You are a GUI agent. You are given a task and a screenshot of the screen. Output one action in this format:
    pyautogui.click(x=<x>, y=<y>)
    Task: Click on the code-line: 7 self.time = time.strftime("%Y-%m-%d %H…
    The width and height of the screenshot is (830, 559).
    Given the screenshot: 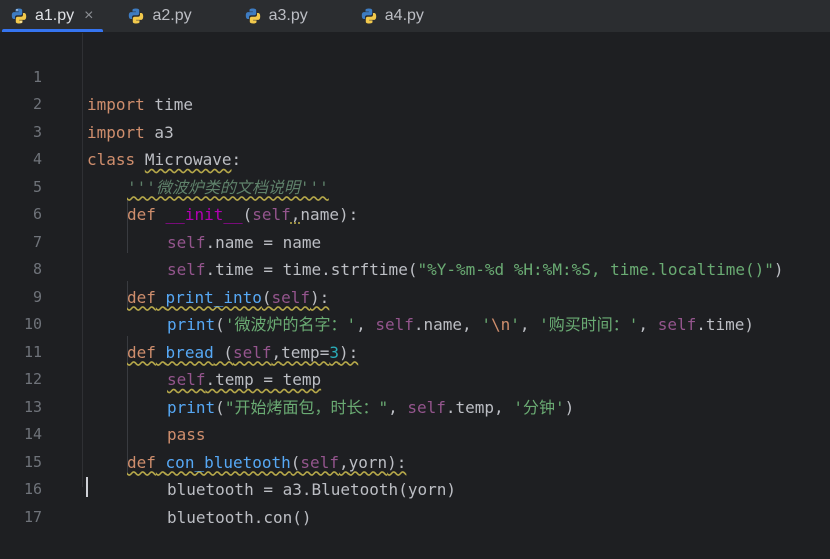 What is the action you would take?
    pyautogui.click(x=415, y=215)
    